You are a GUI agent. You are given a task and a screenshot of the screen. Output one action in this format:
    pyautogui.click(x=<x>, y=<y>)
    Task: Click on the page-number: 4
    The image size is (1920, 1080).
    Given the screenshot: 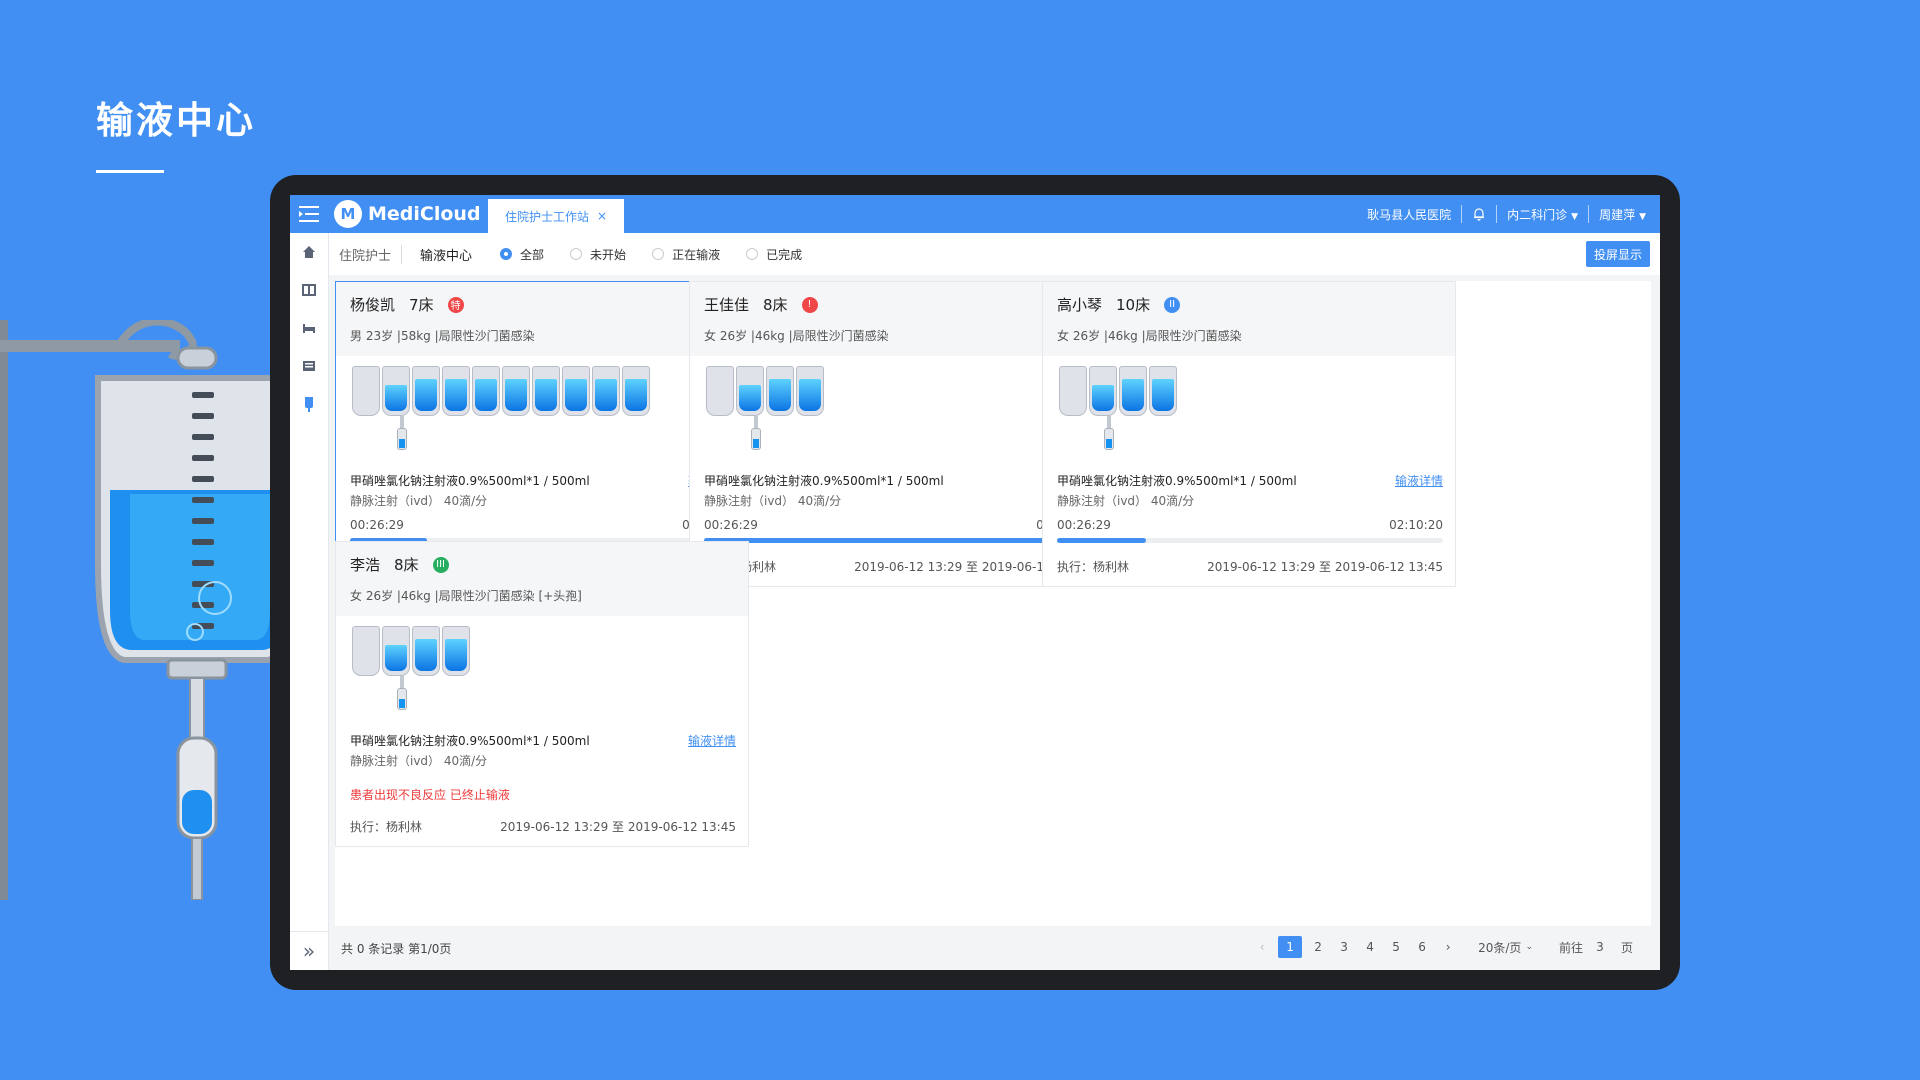 What is the action you would take?
    pyautogui.click(x=1370, y=947)
    